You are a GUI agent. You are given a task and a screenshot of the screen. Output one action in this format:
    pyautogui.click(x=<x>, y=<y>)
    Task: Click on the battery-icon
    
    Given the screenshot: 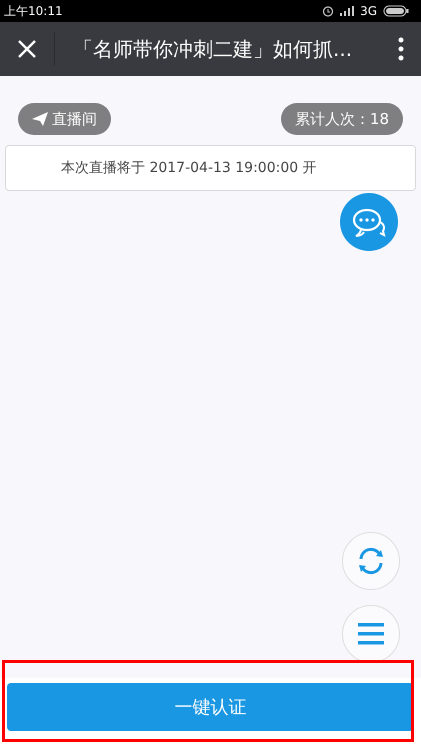 What is the action you would take?
    pyautogui.click(x=396, y=11)
    